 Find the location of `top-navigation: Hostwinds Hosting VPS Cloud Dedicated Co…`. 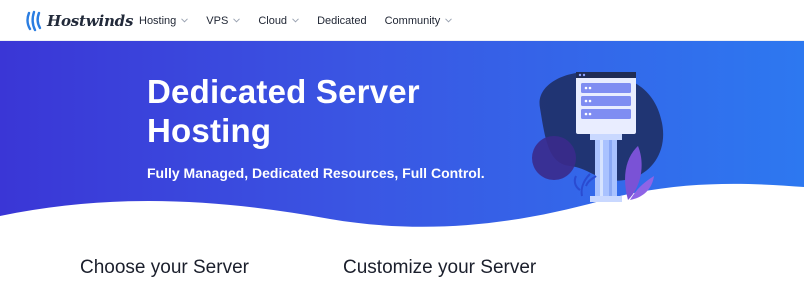

top-navigation: Hostwinds Hosting VPS Cloud Dedicated Co… is located at coordinates (402, 20).